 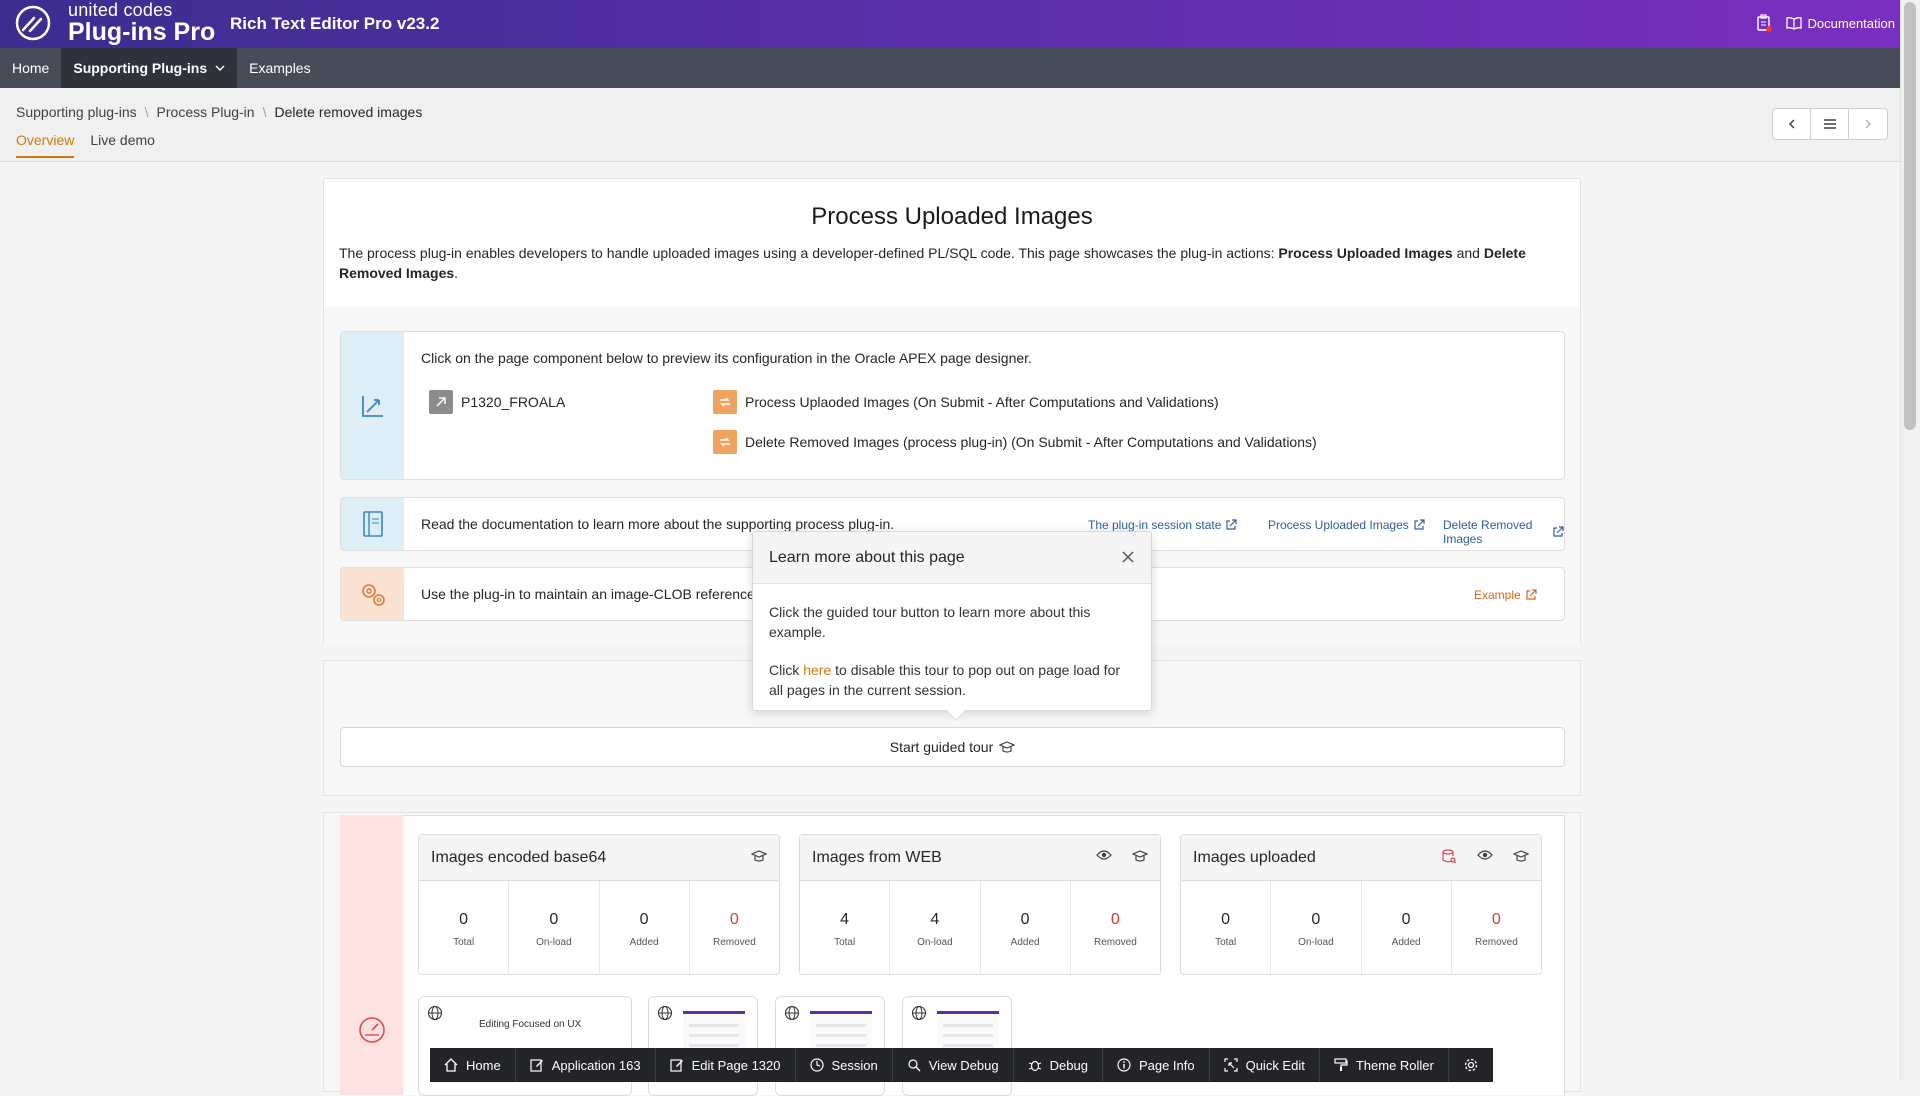 What do you see at coordinates (1407, 928) in the screenshot?
I see `stat-cell-added: 0 Added` at bounding box center [1407, 928].